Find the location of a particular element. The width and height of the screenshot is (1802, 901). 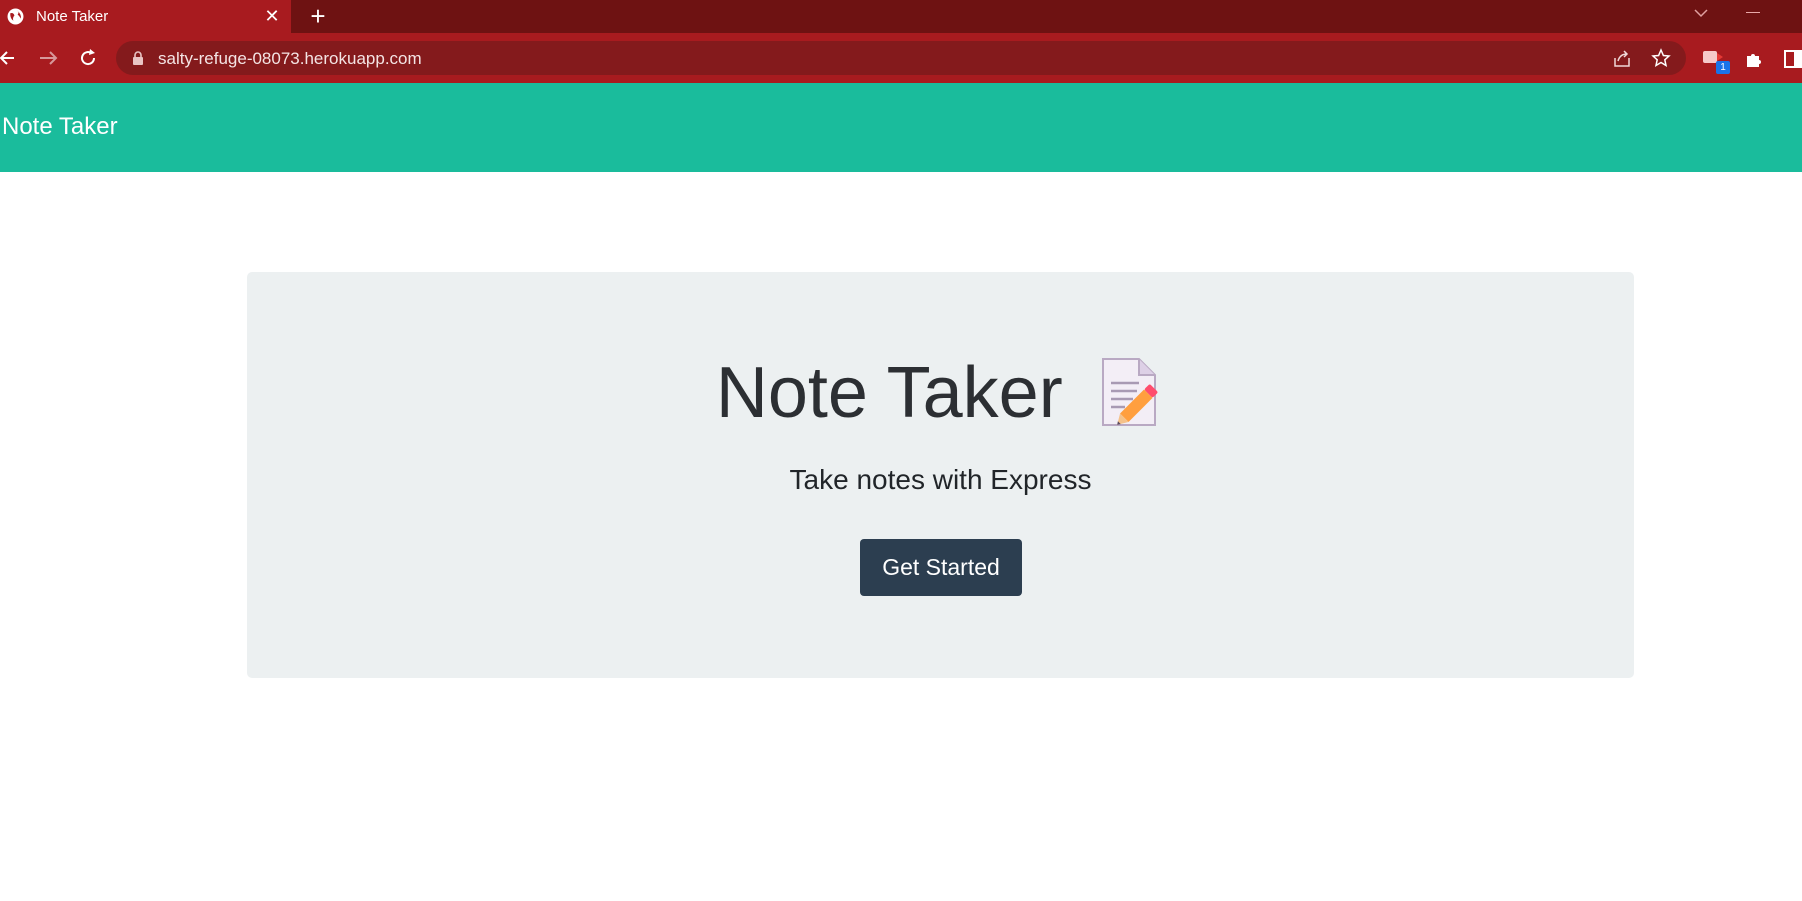

extensions-puzzle-icon is located at coordinates (1754, 59).